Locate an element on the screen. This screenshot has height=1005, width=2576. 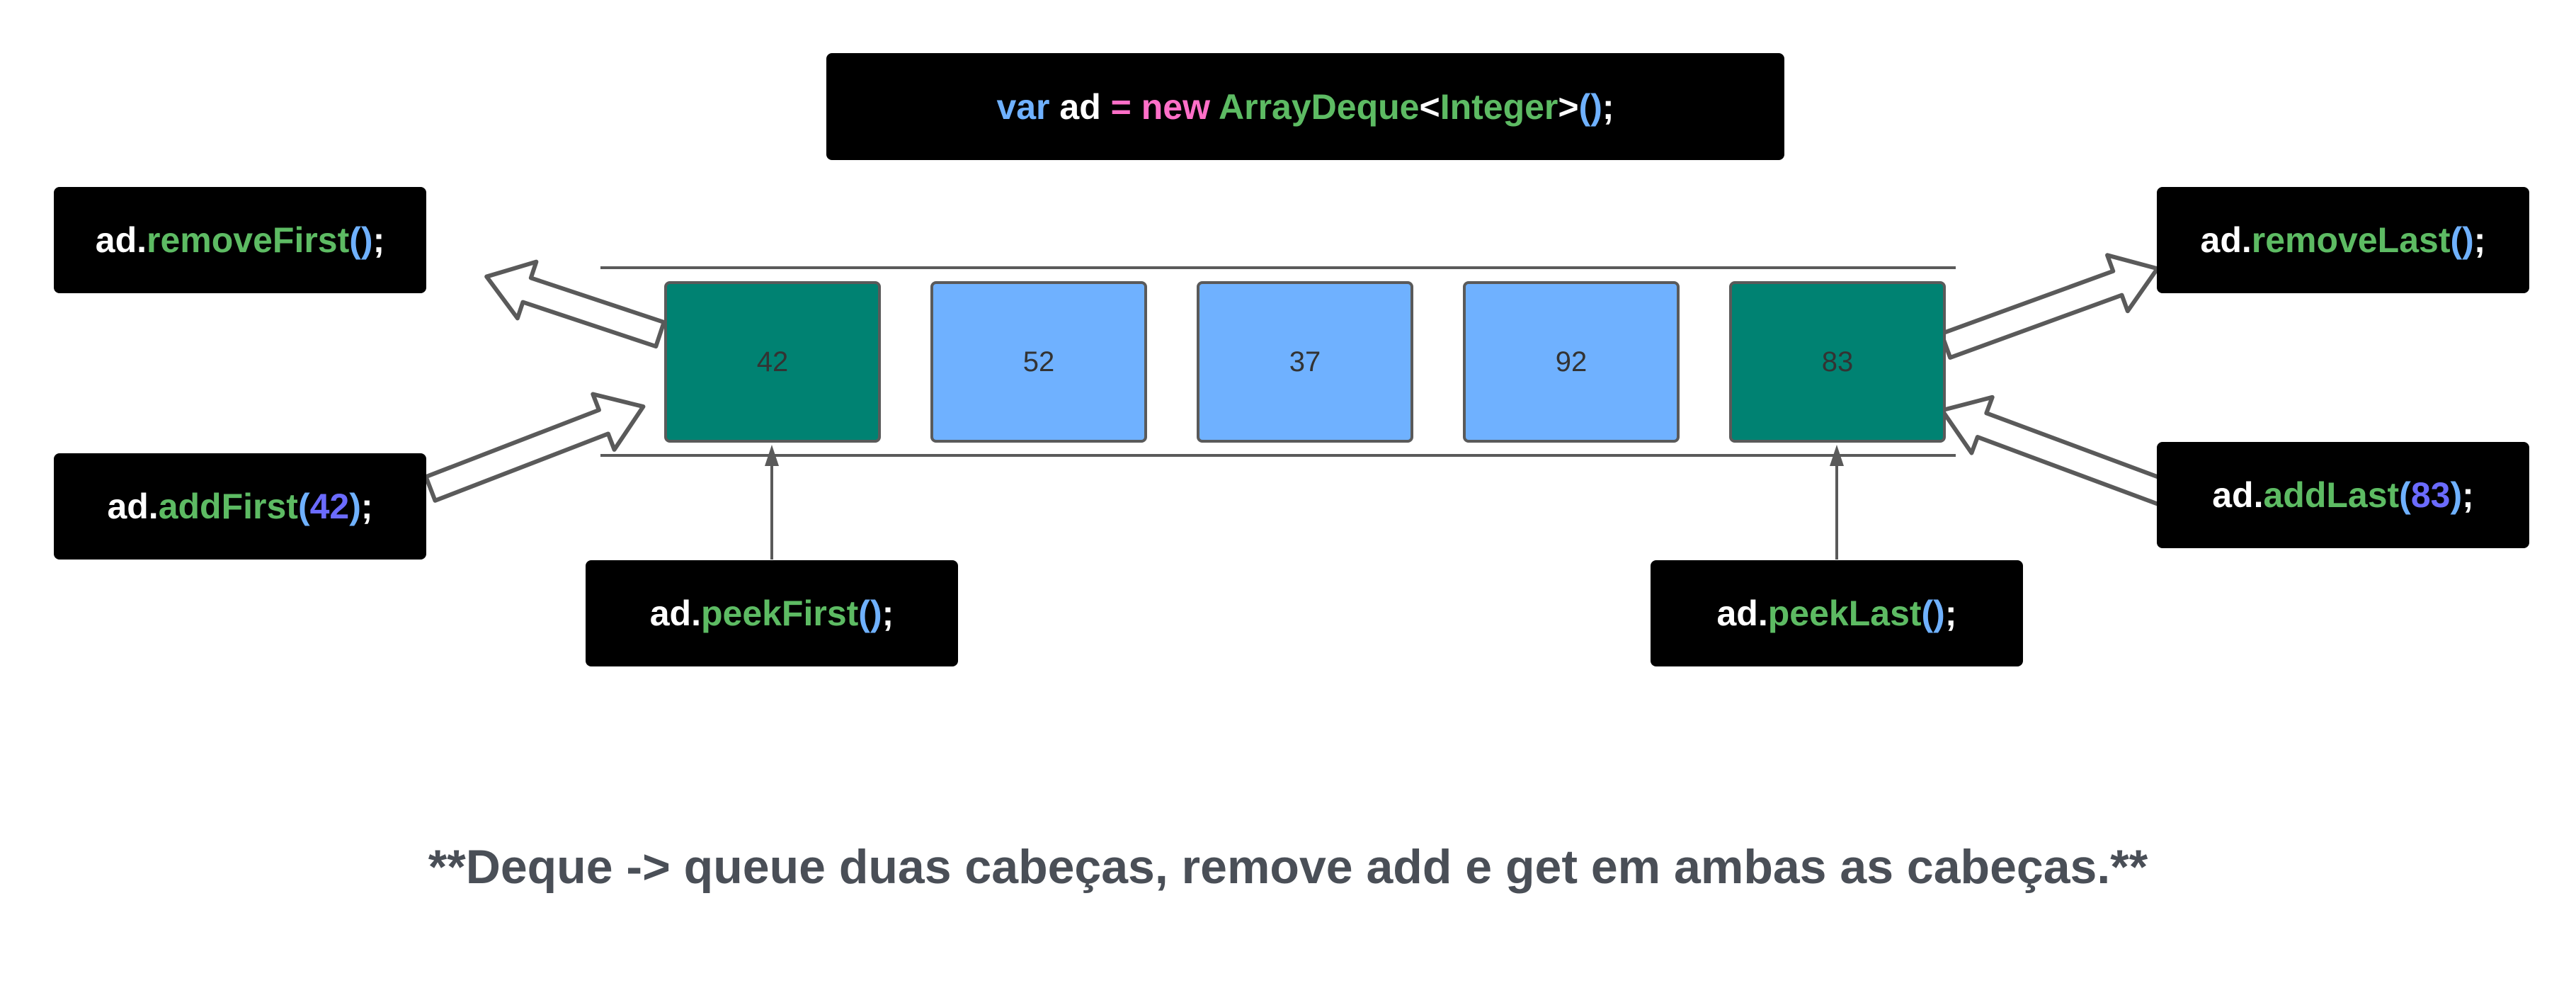
peek-first-arrow is located at coordinates (772, 502).